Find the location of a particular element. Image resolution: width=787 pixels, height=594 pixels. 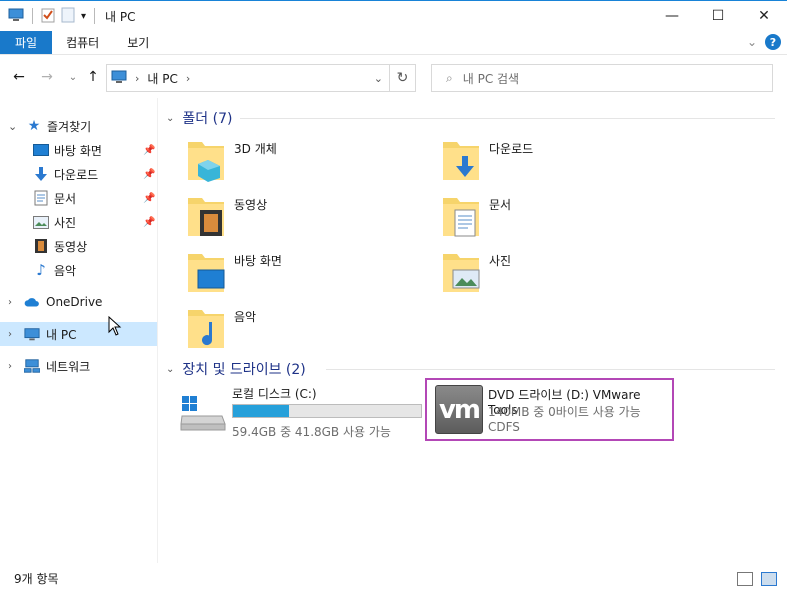

up-button: ↑ is located at coordinates (93, 77).